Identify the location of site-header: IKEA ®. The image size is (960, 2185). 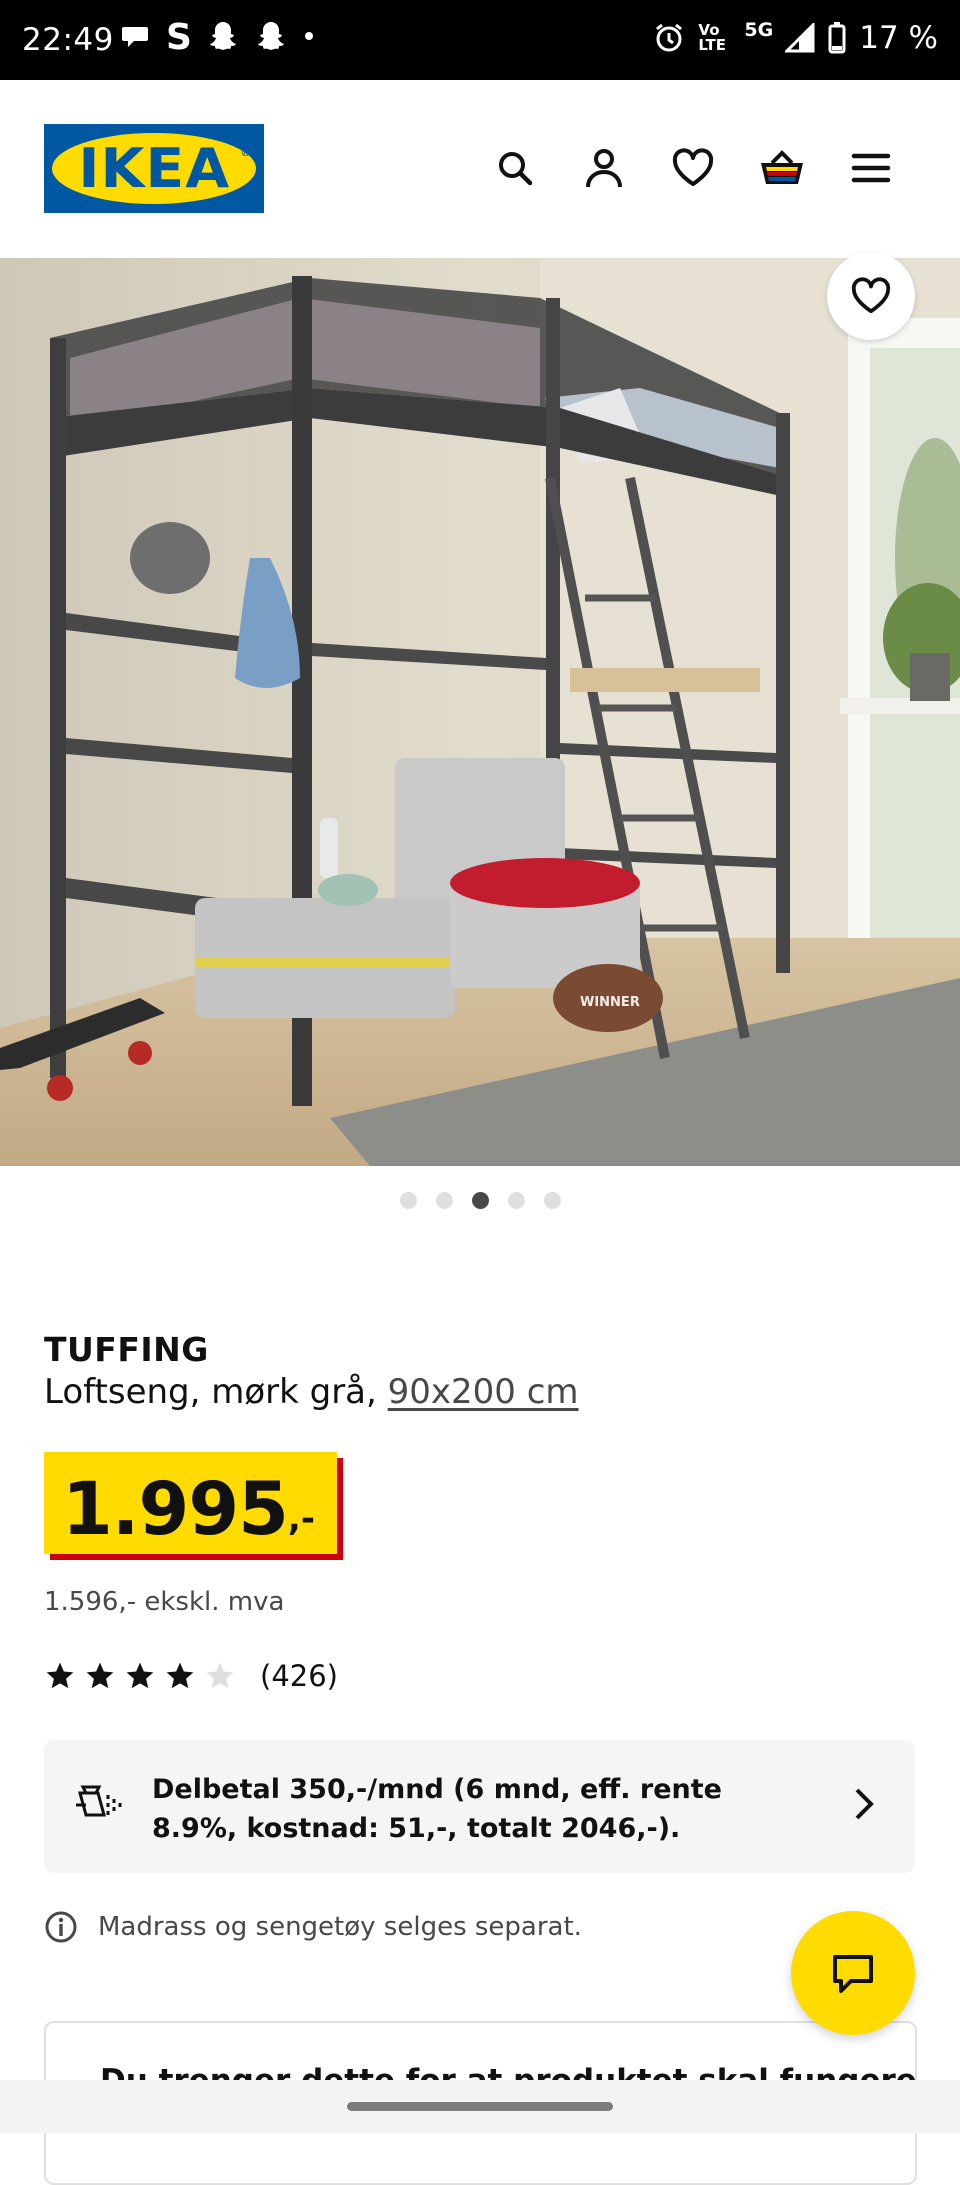
(480, 169).